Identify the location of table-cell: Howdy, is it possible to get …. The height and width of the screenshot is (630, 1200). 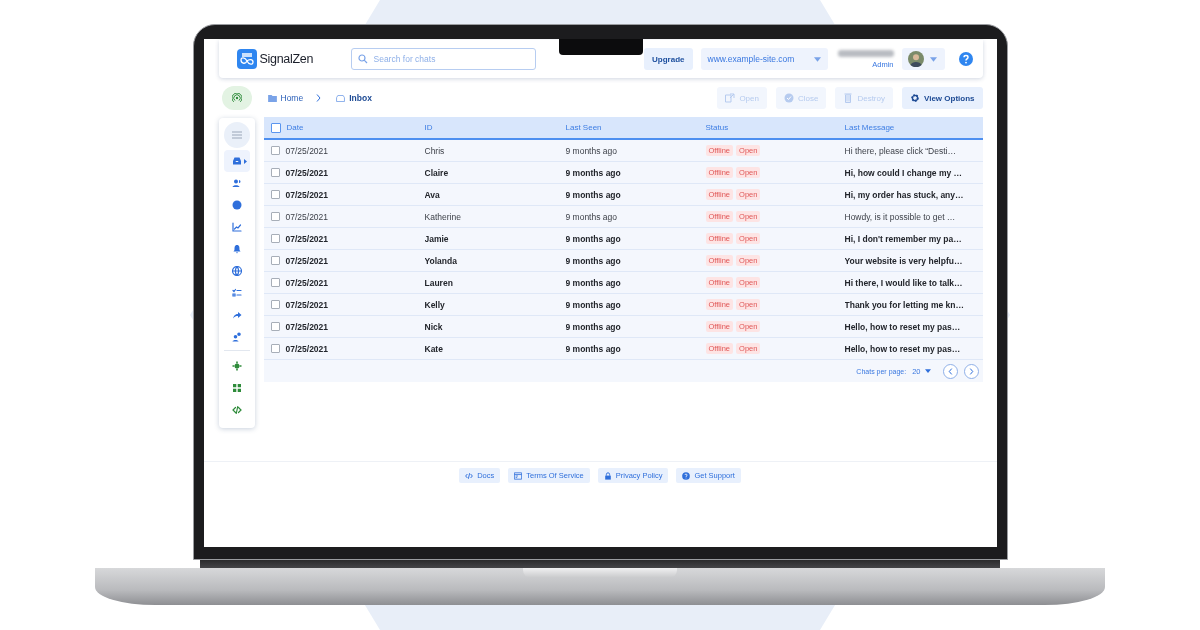
(900, 216).